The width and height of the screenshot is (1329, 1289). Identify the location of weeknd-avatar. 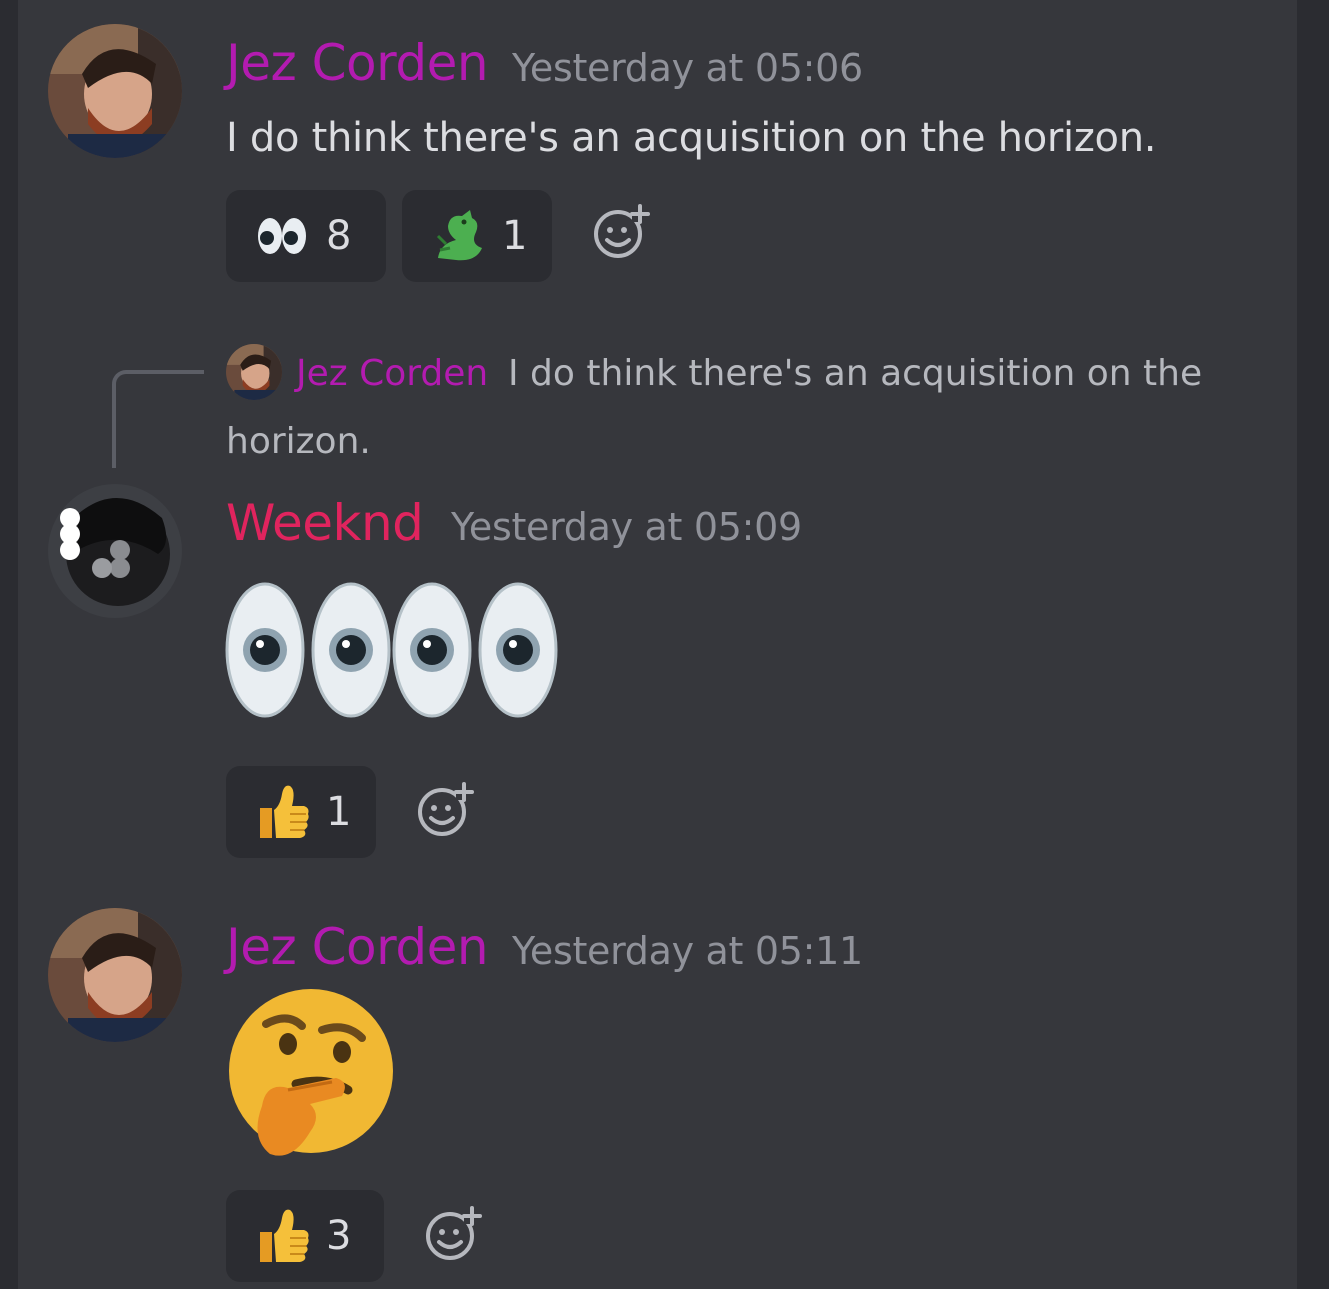
(115, 551).